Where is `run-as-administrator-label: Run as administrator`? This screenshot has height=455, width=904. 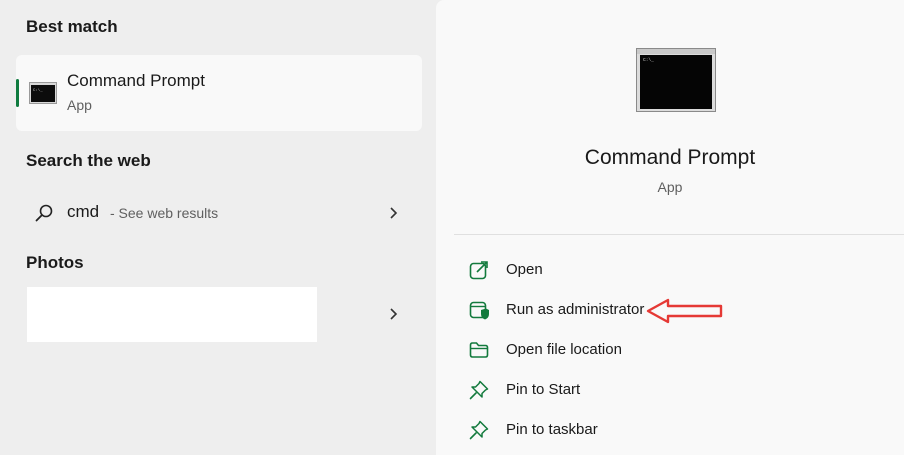 run-as-administrator-label: Run as administrator is located at coordinates (575, 309).